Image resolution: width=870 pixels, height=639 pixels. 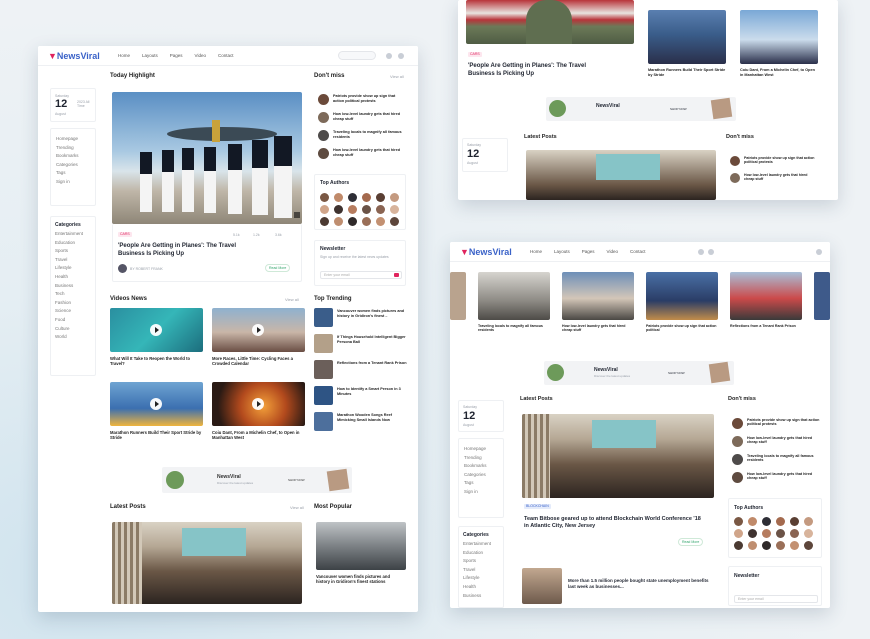 What do you see at coordinates (69, 320) in the screenshot?
I see `category-item: Food` at bounding box center [69, 320].